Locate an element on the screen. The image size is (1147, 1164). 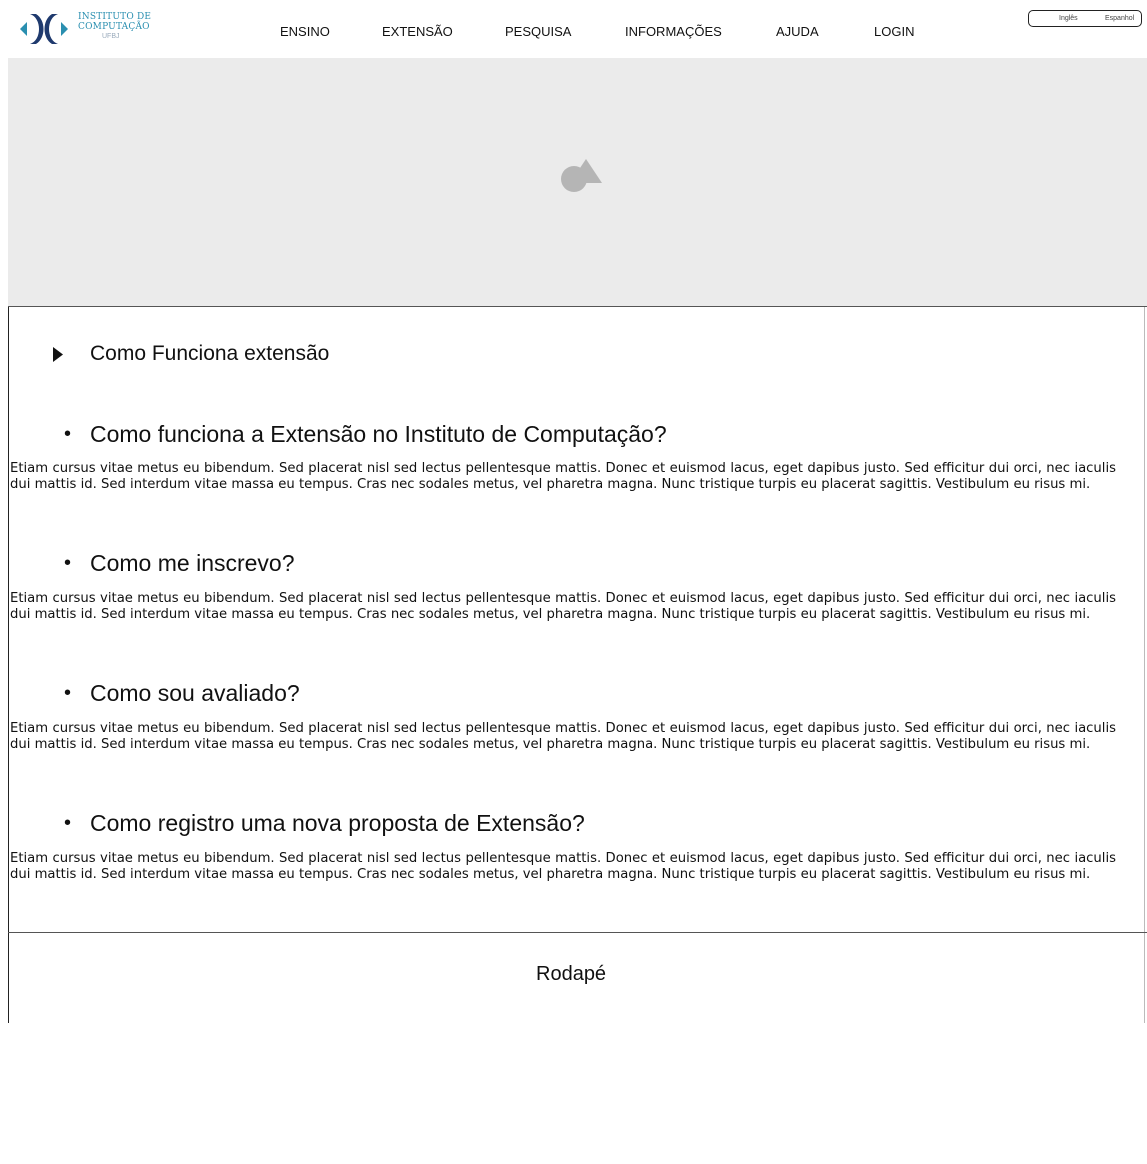
logo-line-2: COMPUTAÇÃO is located at coordinates (114, 27).